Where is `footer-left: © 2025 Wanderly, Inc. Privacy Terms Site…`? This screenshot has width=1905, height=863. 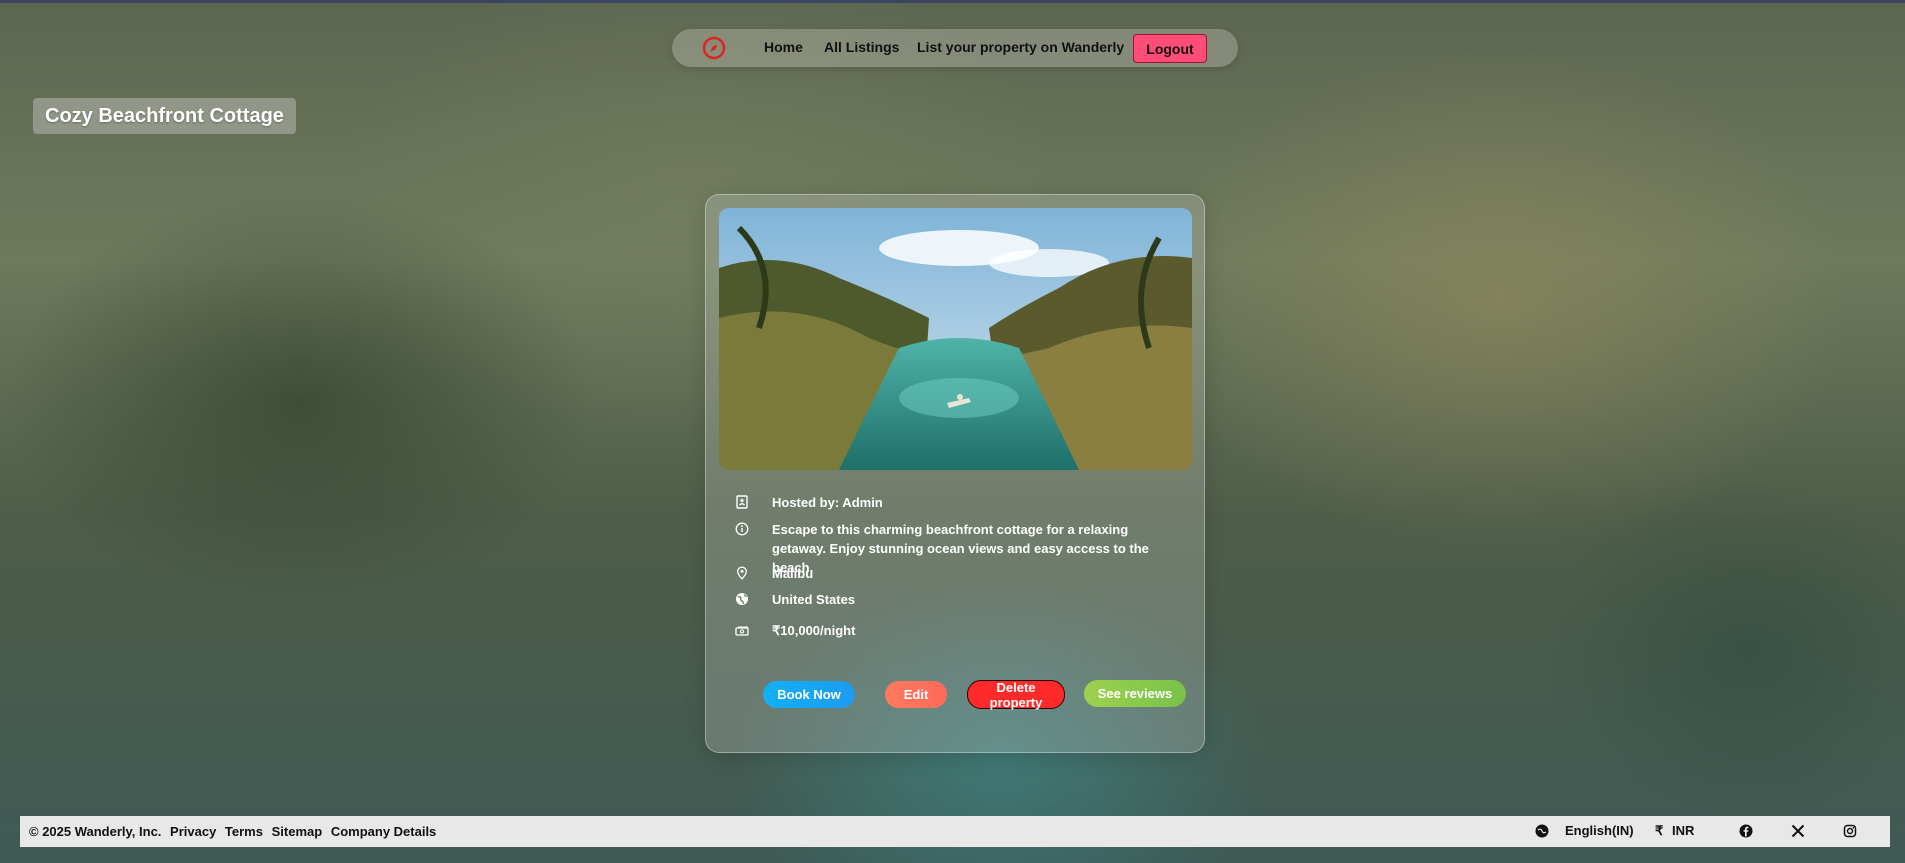
footer-left: © 2025 Wanderly, Inc. Privacy Terms Site… is located at coordinates (235, 831).